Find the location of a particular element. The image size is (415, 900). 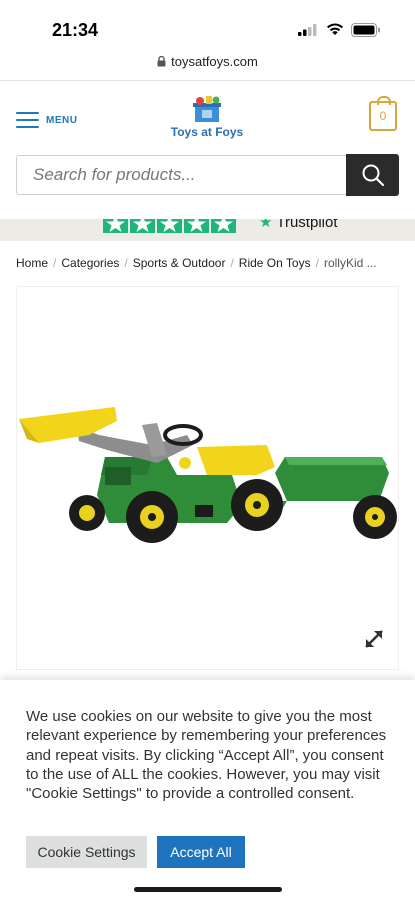

wifi-icon is located at coordinates (335, 29).